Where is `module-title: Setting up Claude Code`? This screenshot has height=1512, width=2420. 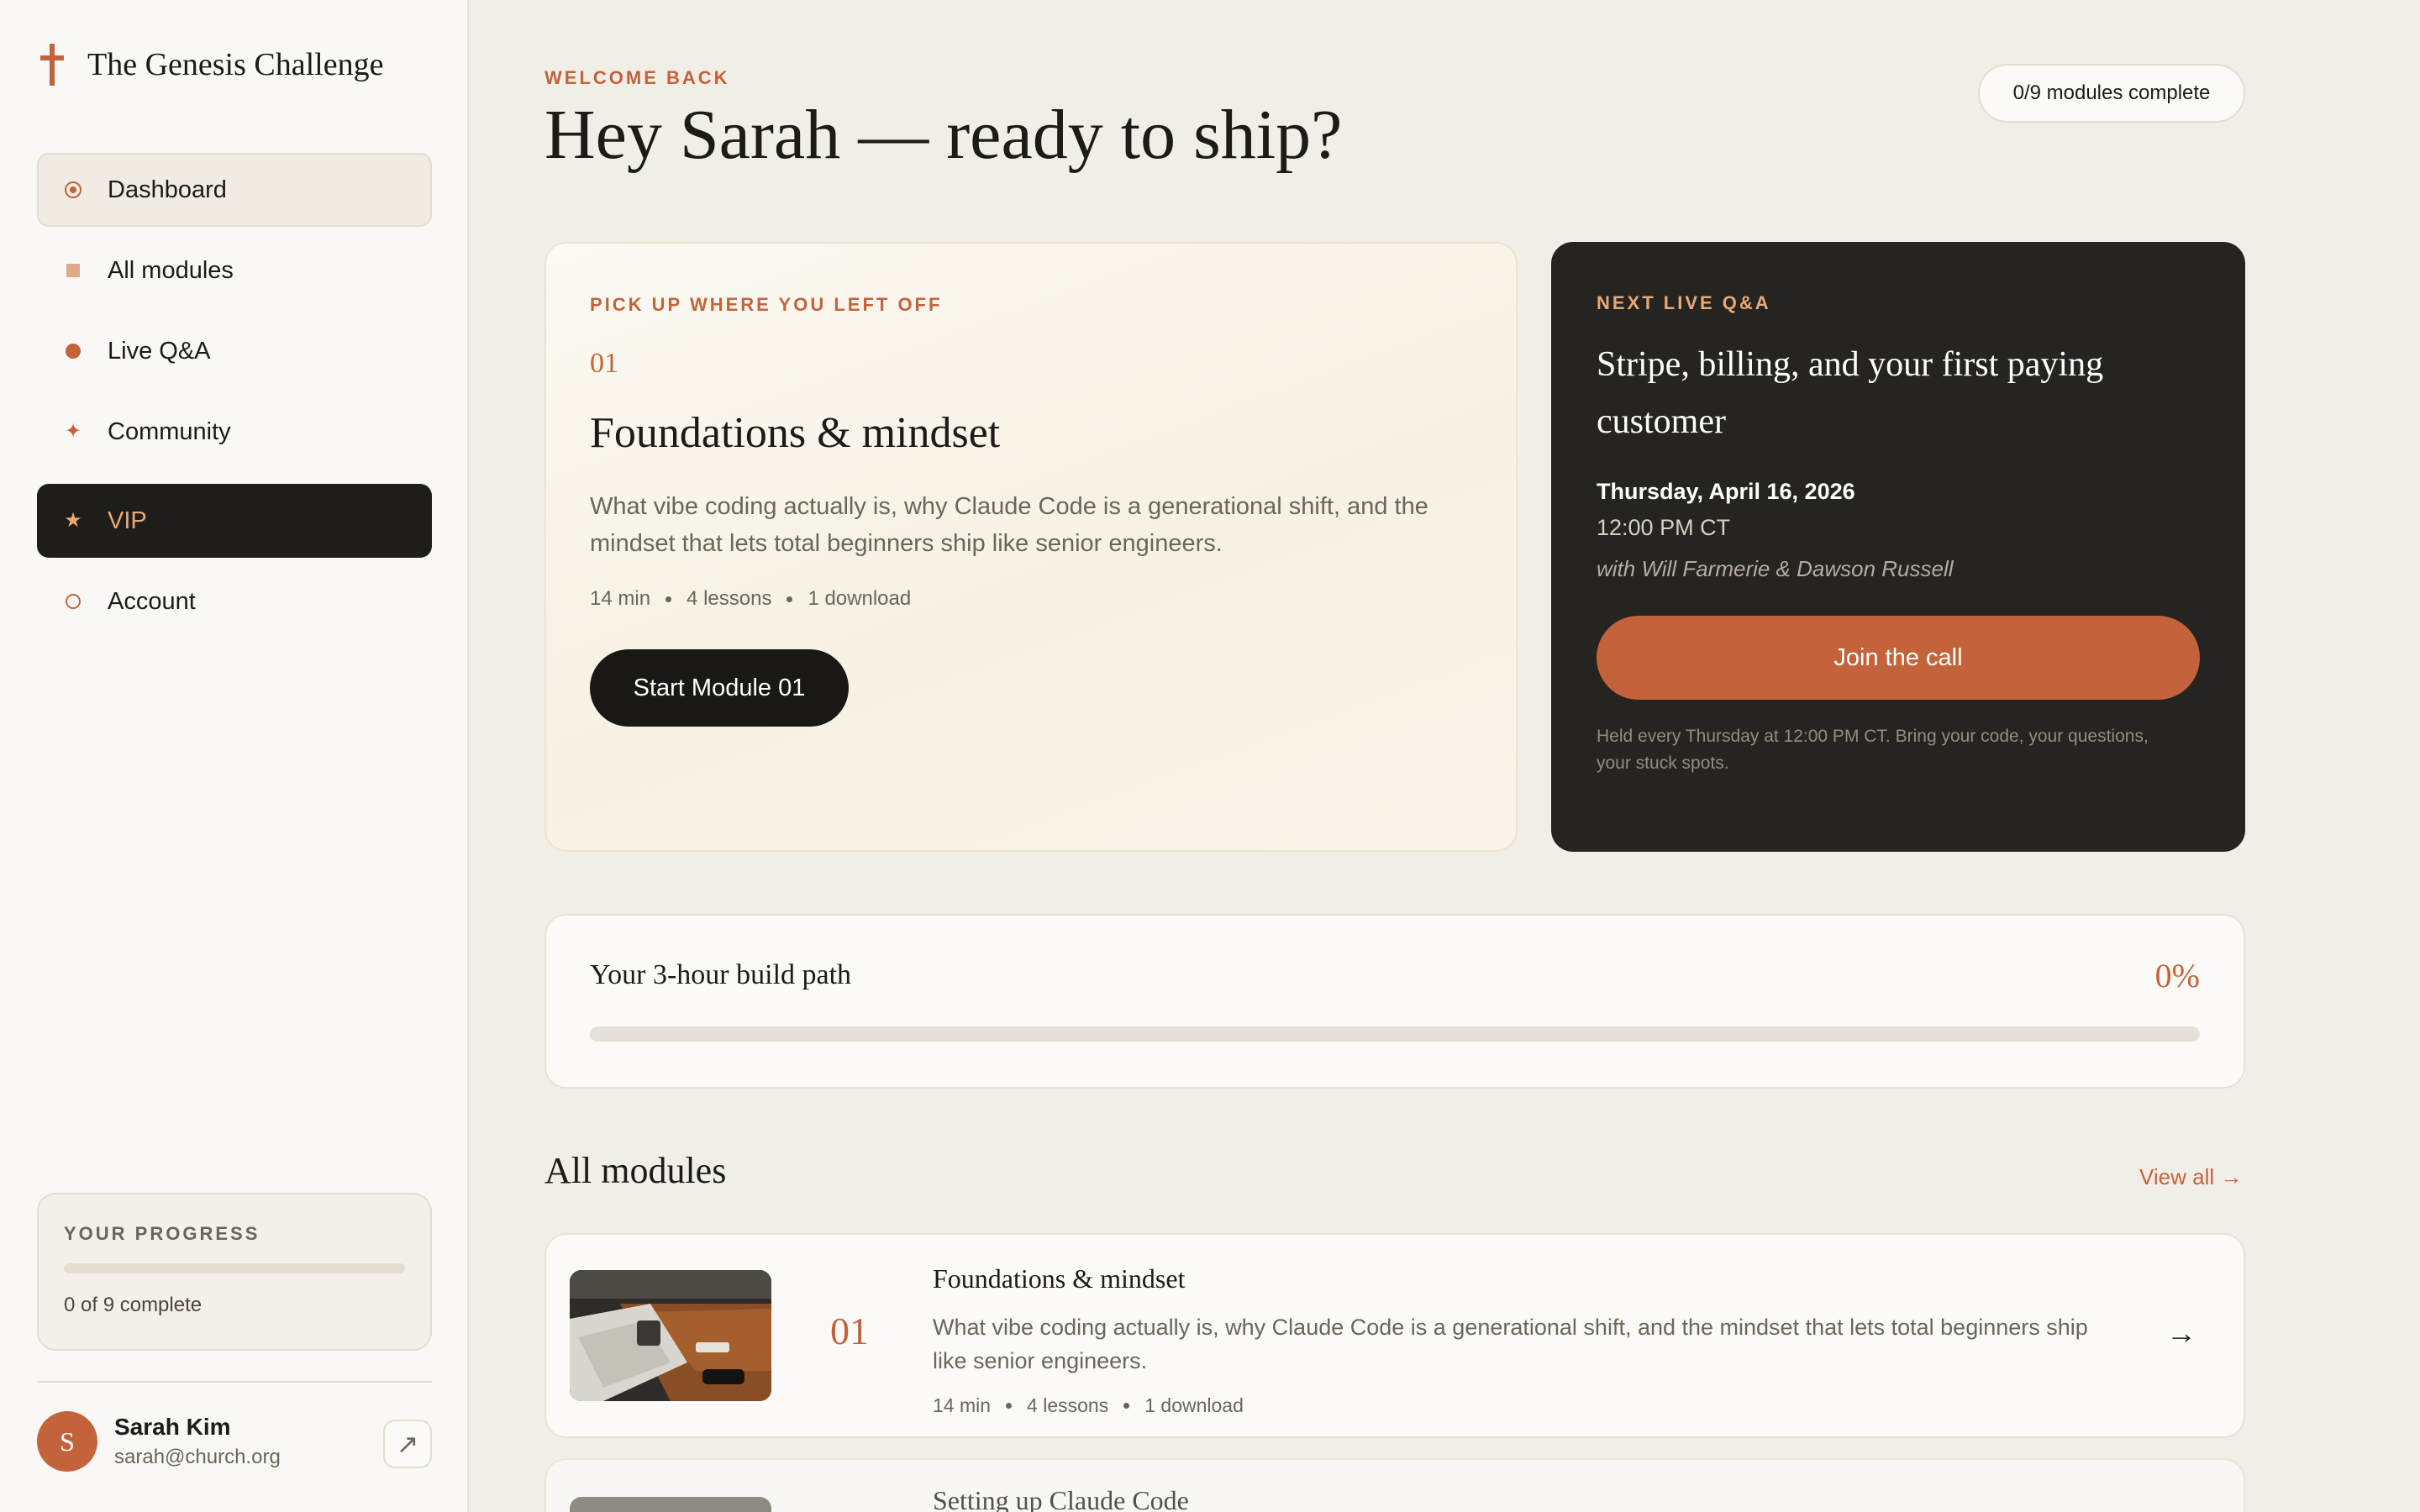 module-title: Setting up Claude Code is located at coordinates (1061, 1498).